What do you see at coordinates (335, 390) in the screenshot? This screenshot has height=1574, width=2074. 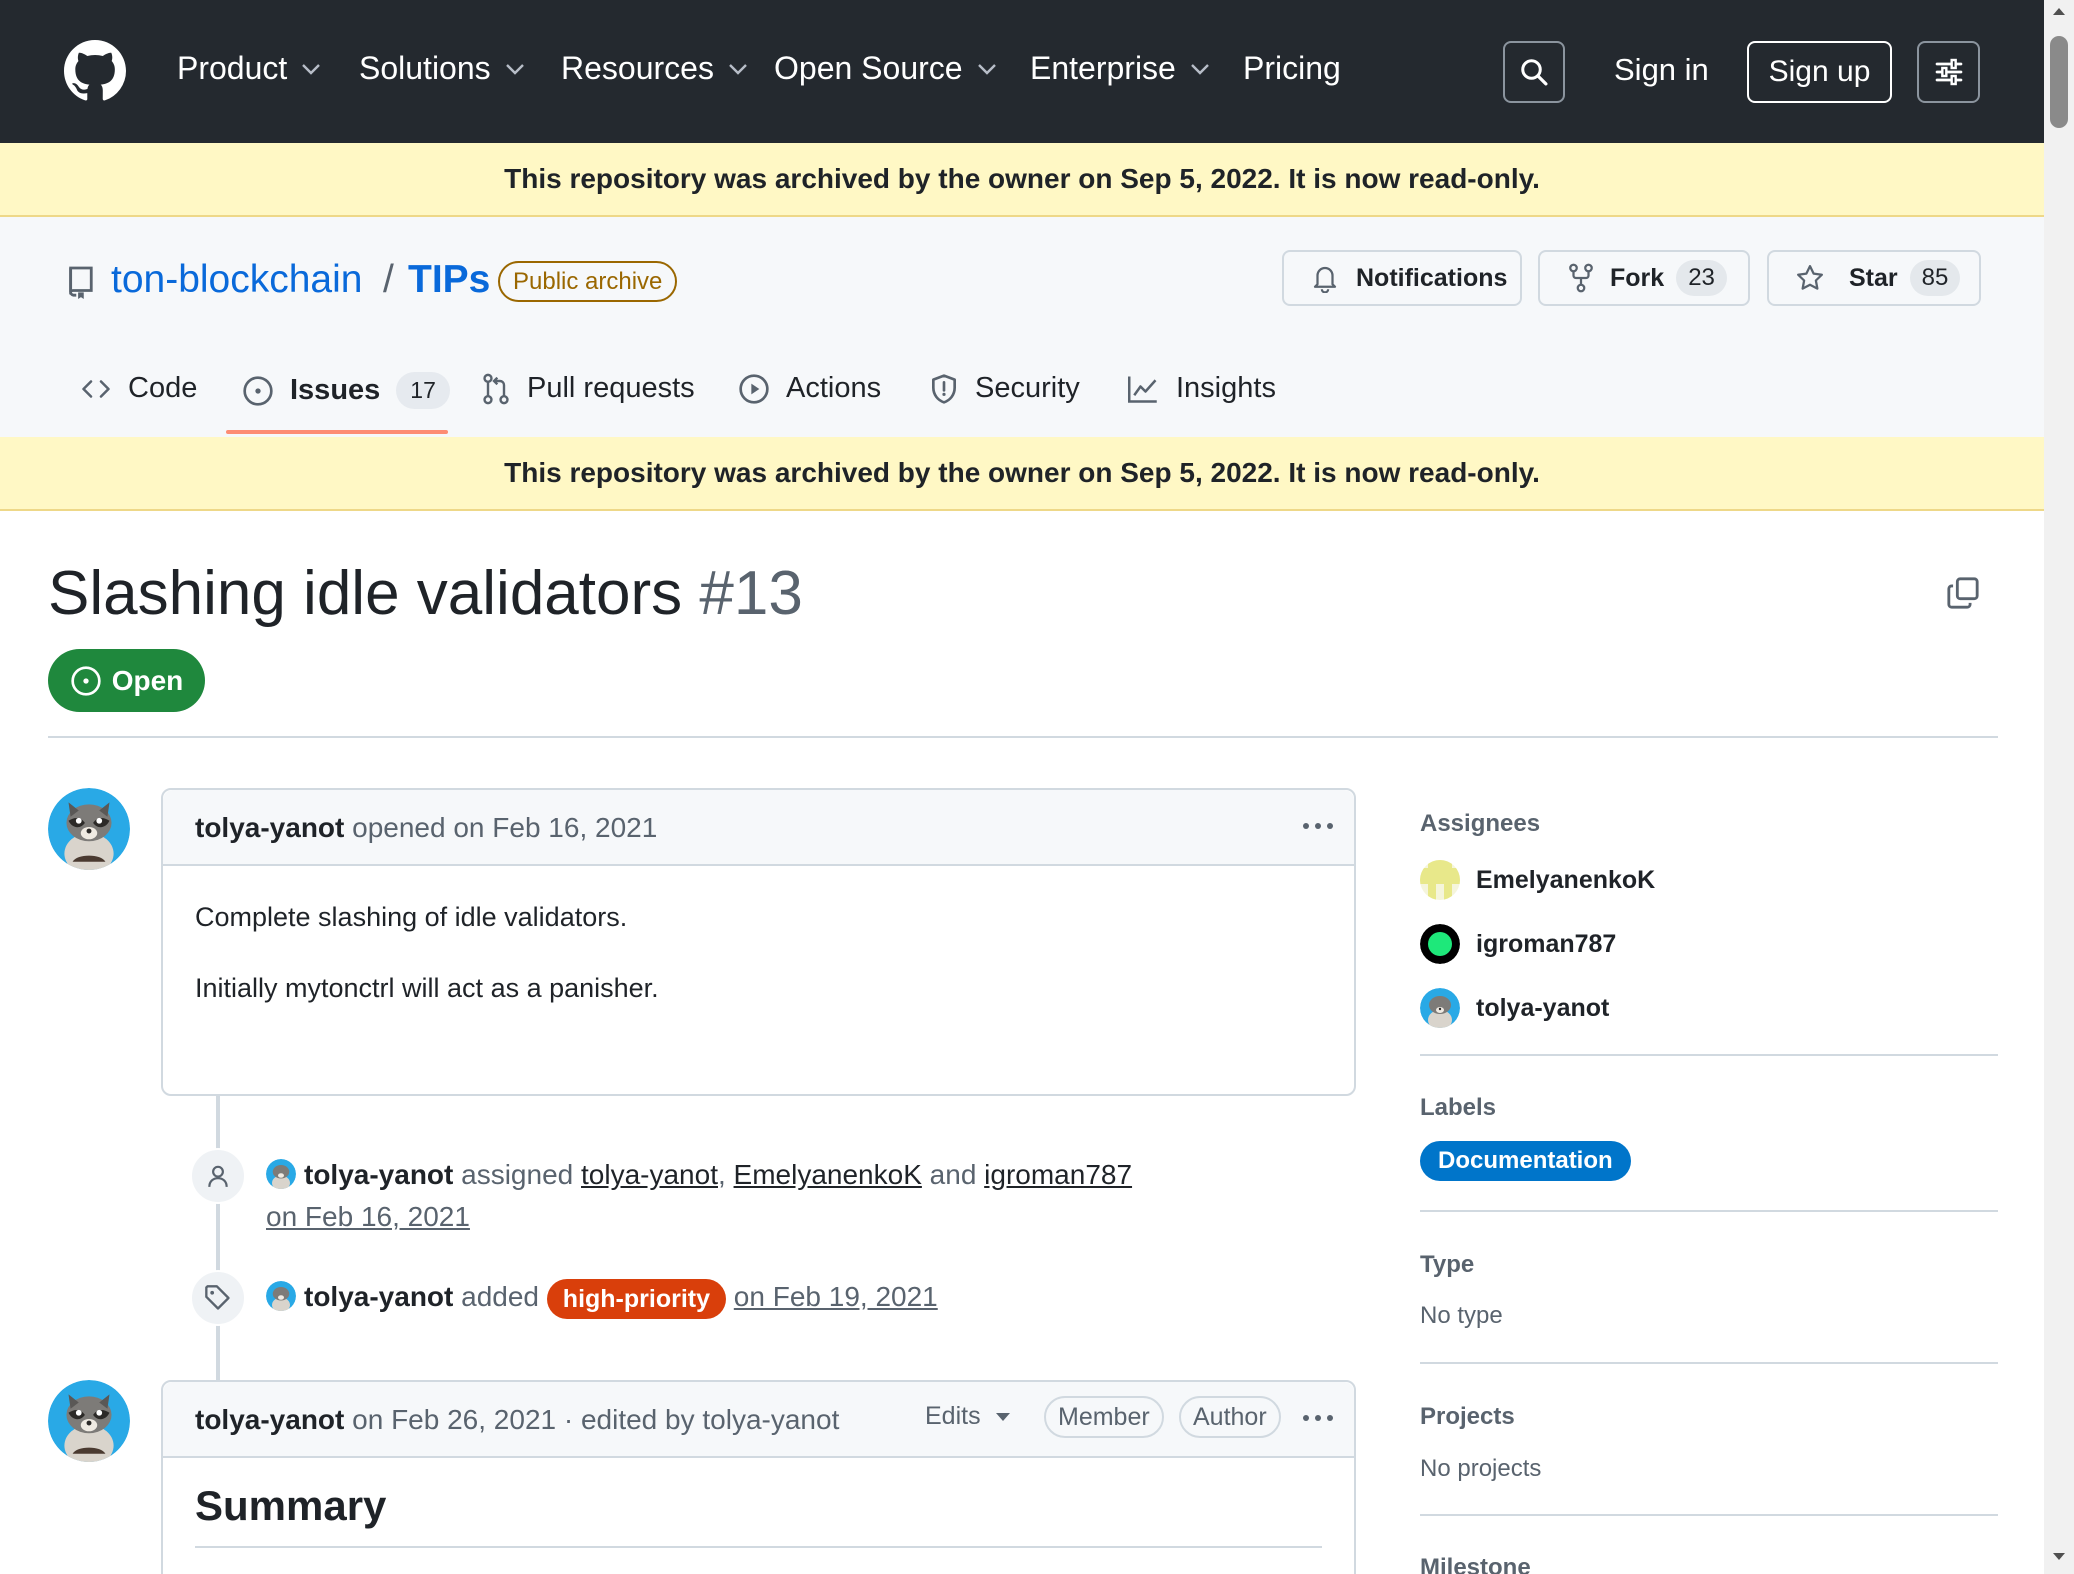 I see `tab-issues-label: Issues` at bounding box center [335, 390].